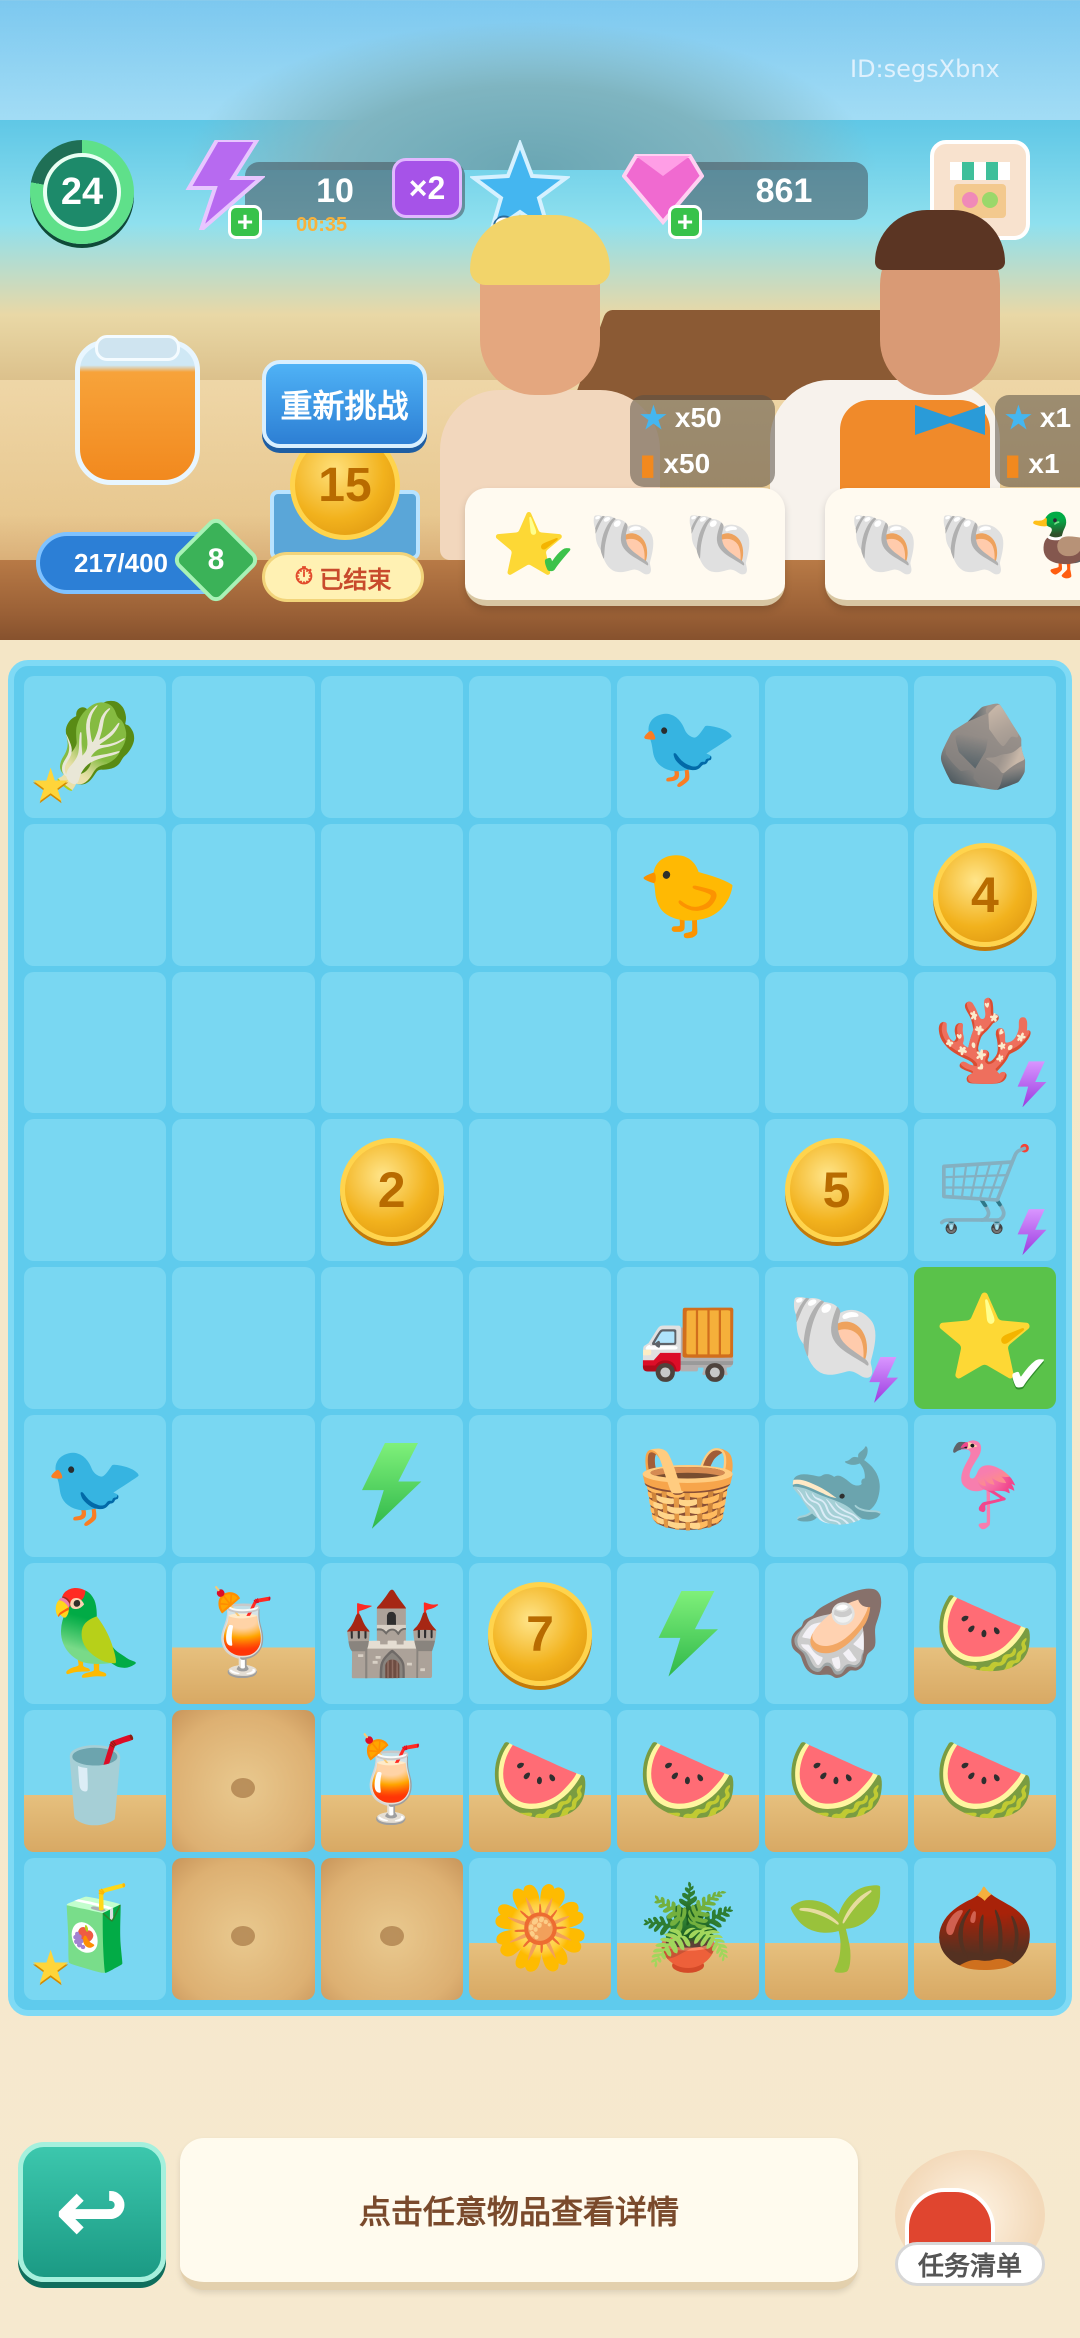  Describe the element at coordinates (698, 417) in the screenshot. I see `reward-stars: x50` at that location.